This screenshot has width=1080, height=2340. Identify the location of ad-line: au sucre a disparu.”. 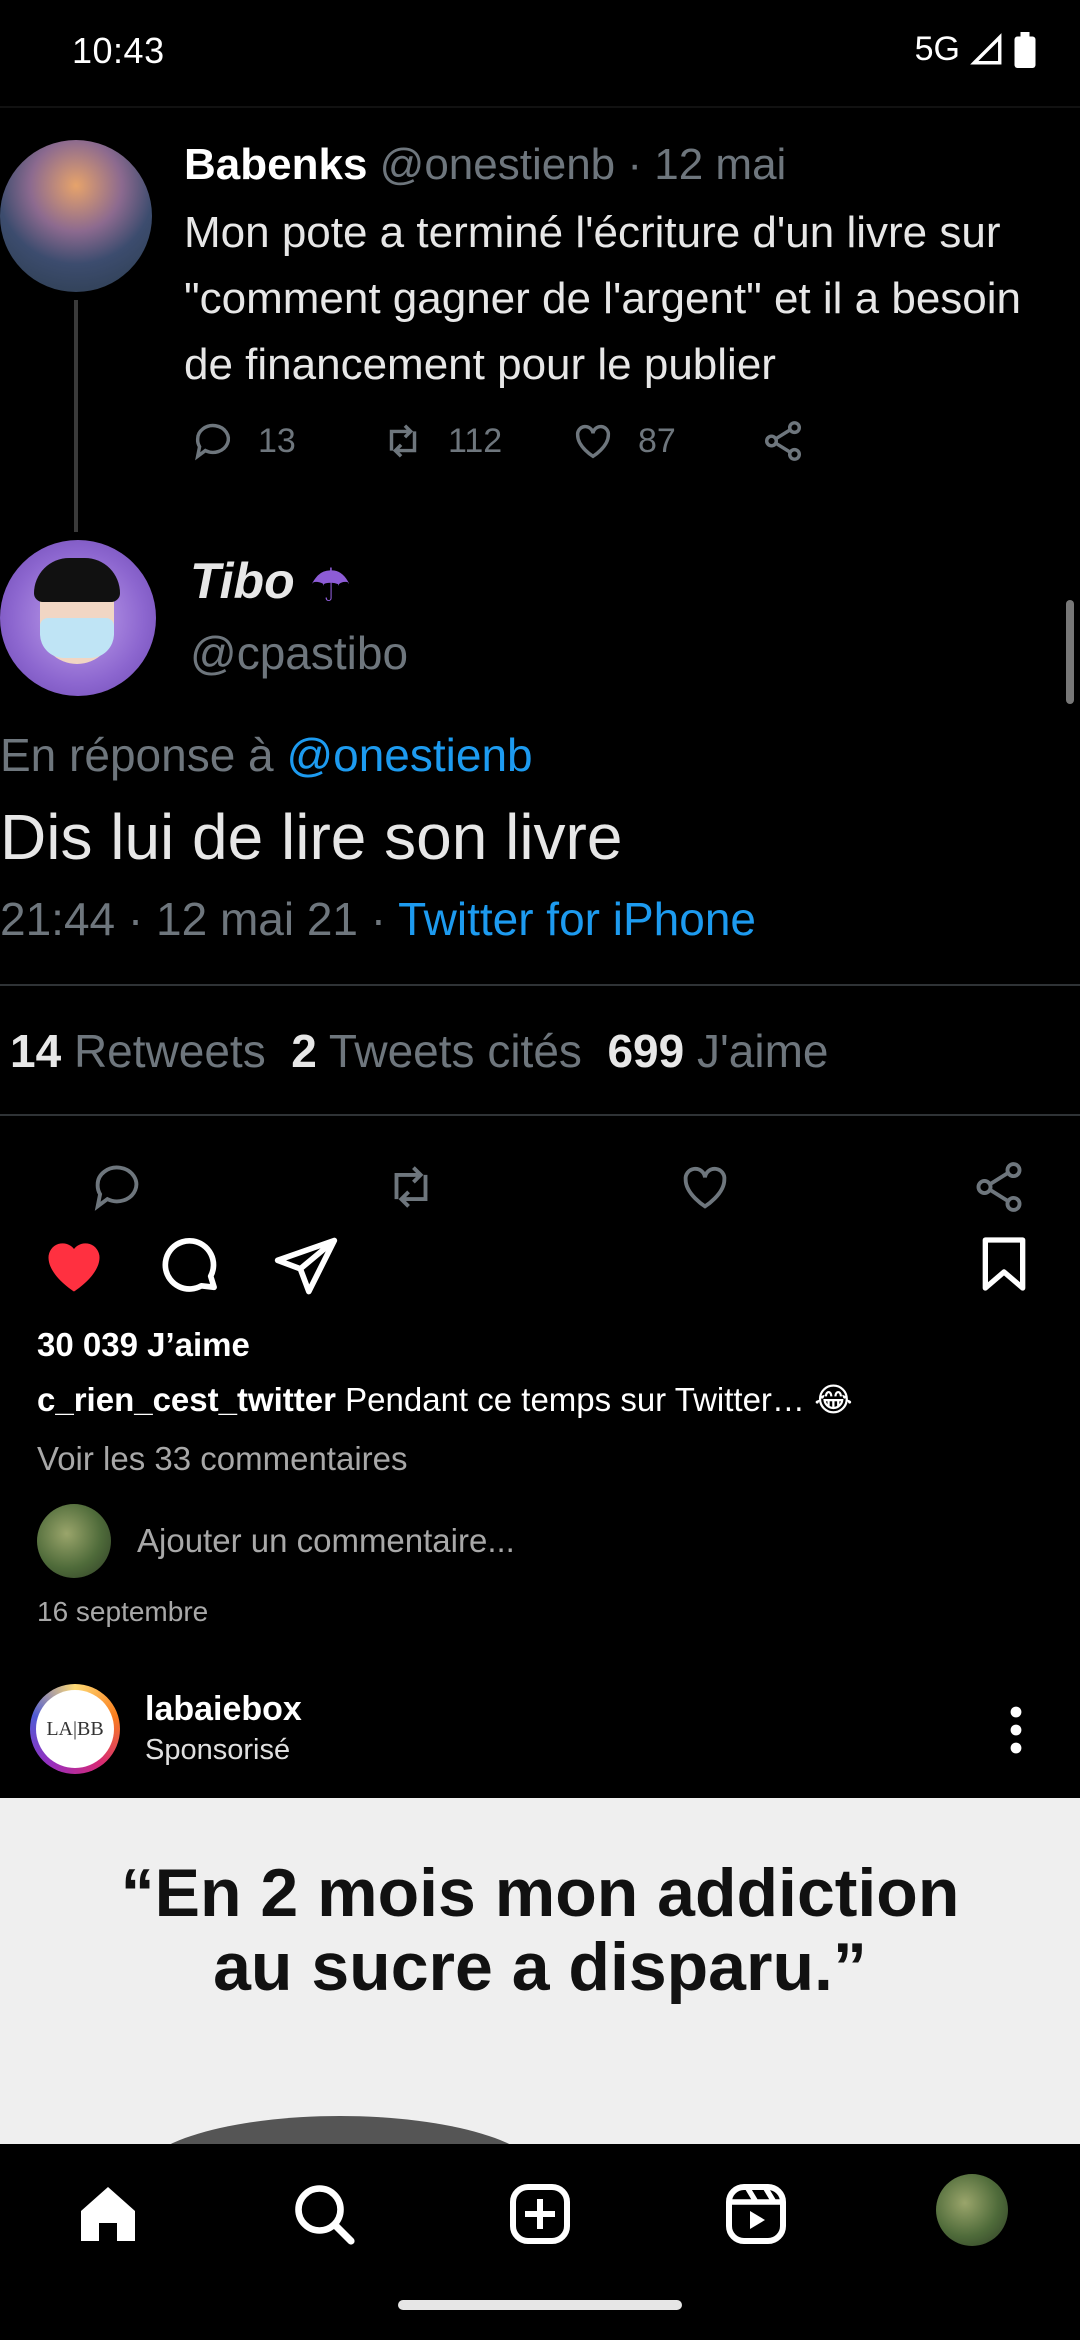
(540, 1967).